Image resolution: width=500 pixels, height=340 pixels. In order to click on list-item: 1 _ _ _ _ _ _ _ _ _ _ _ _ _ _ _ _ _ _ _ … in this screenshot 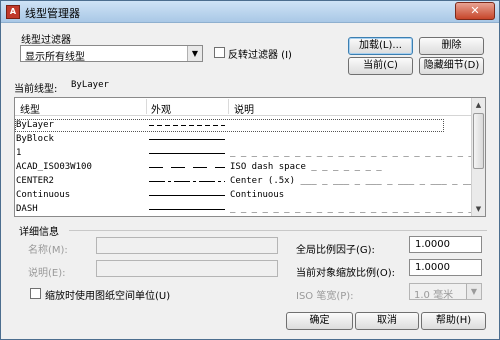, I will do `click(250, 153)`.